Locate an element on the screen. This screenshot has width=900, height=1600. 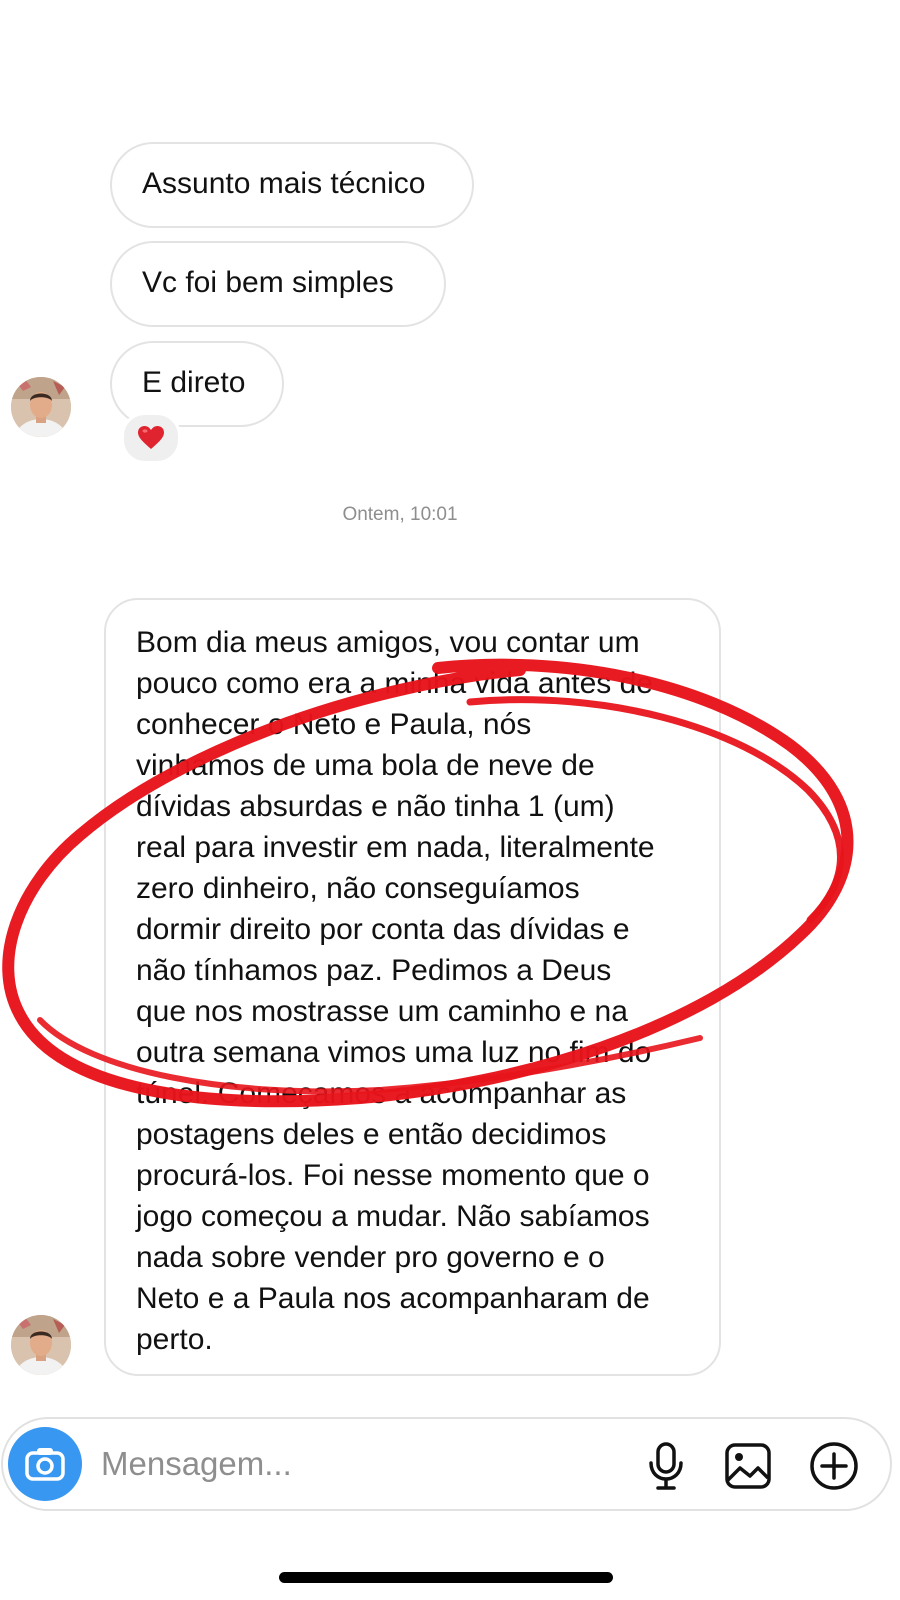
message-line: dívidas absurdas e não tinha 1 (um) is located at coordinates (375, 806).